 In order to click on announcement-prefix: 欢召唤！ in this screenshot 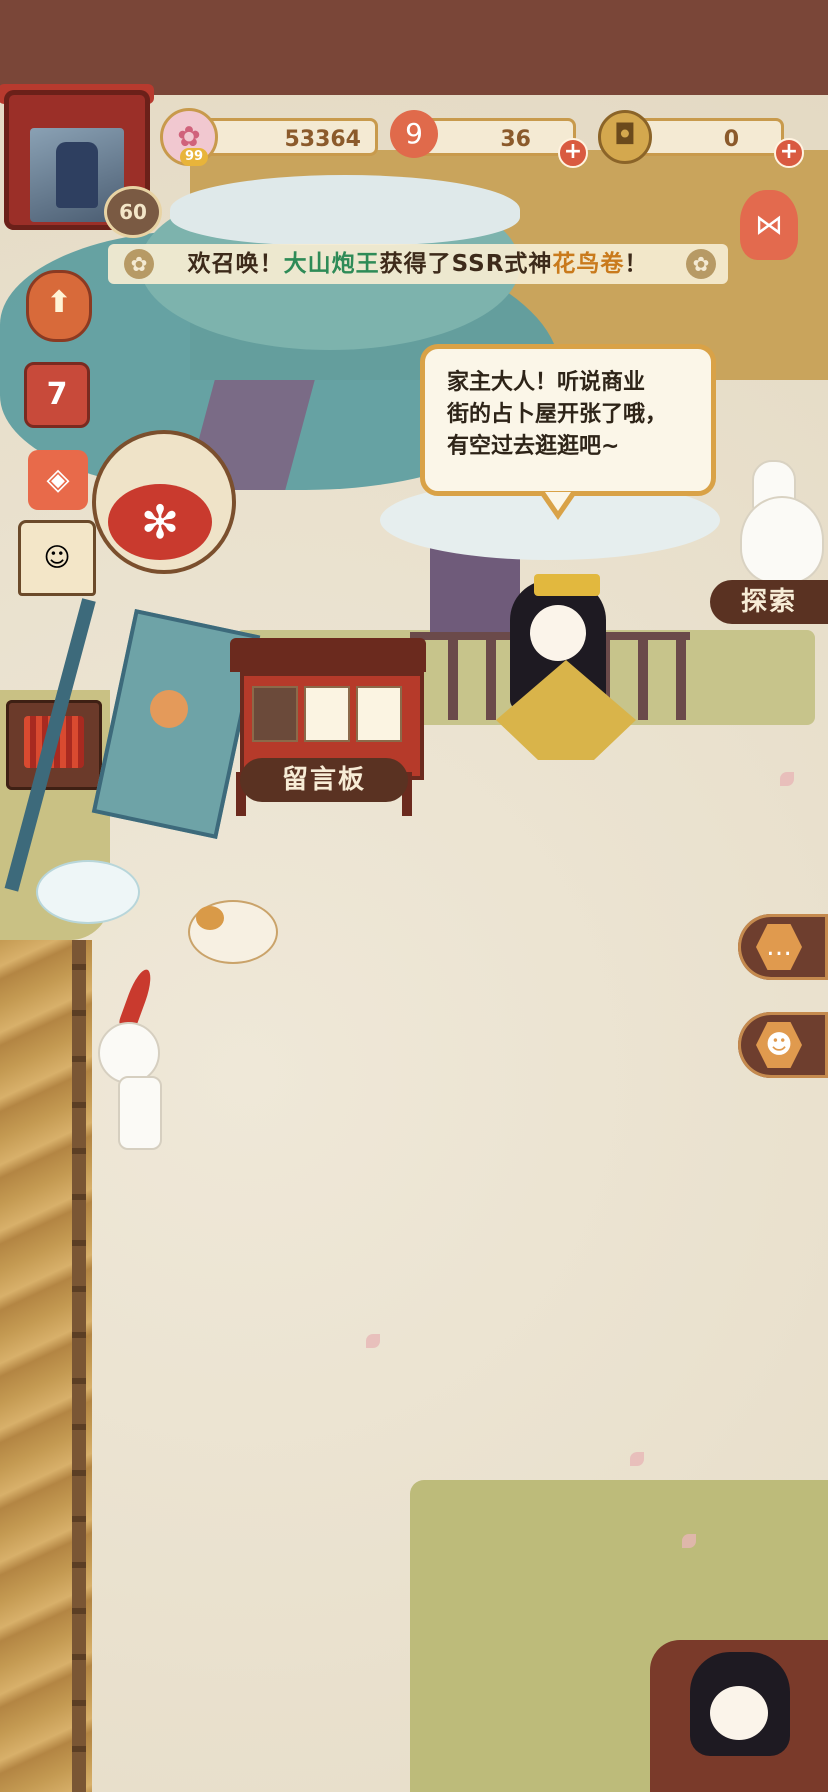, I will do `click(235, 264)`.